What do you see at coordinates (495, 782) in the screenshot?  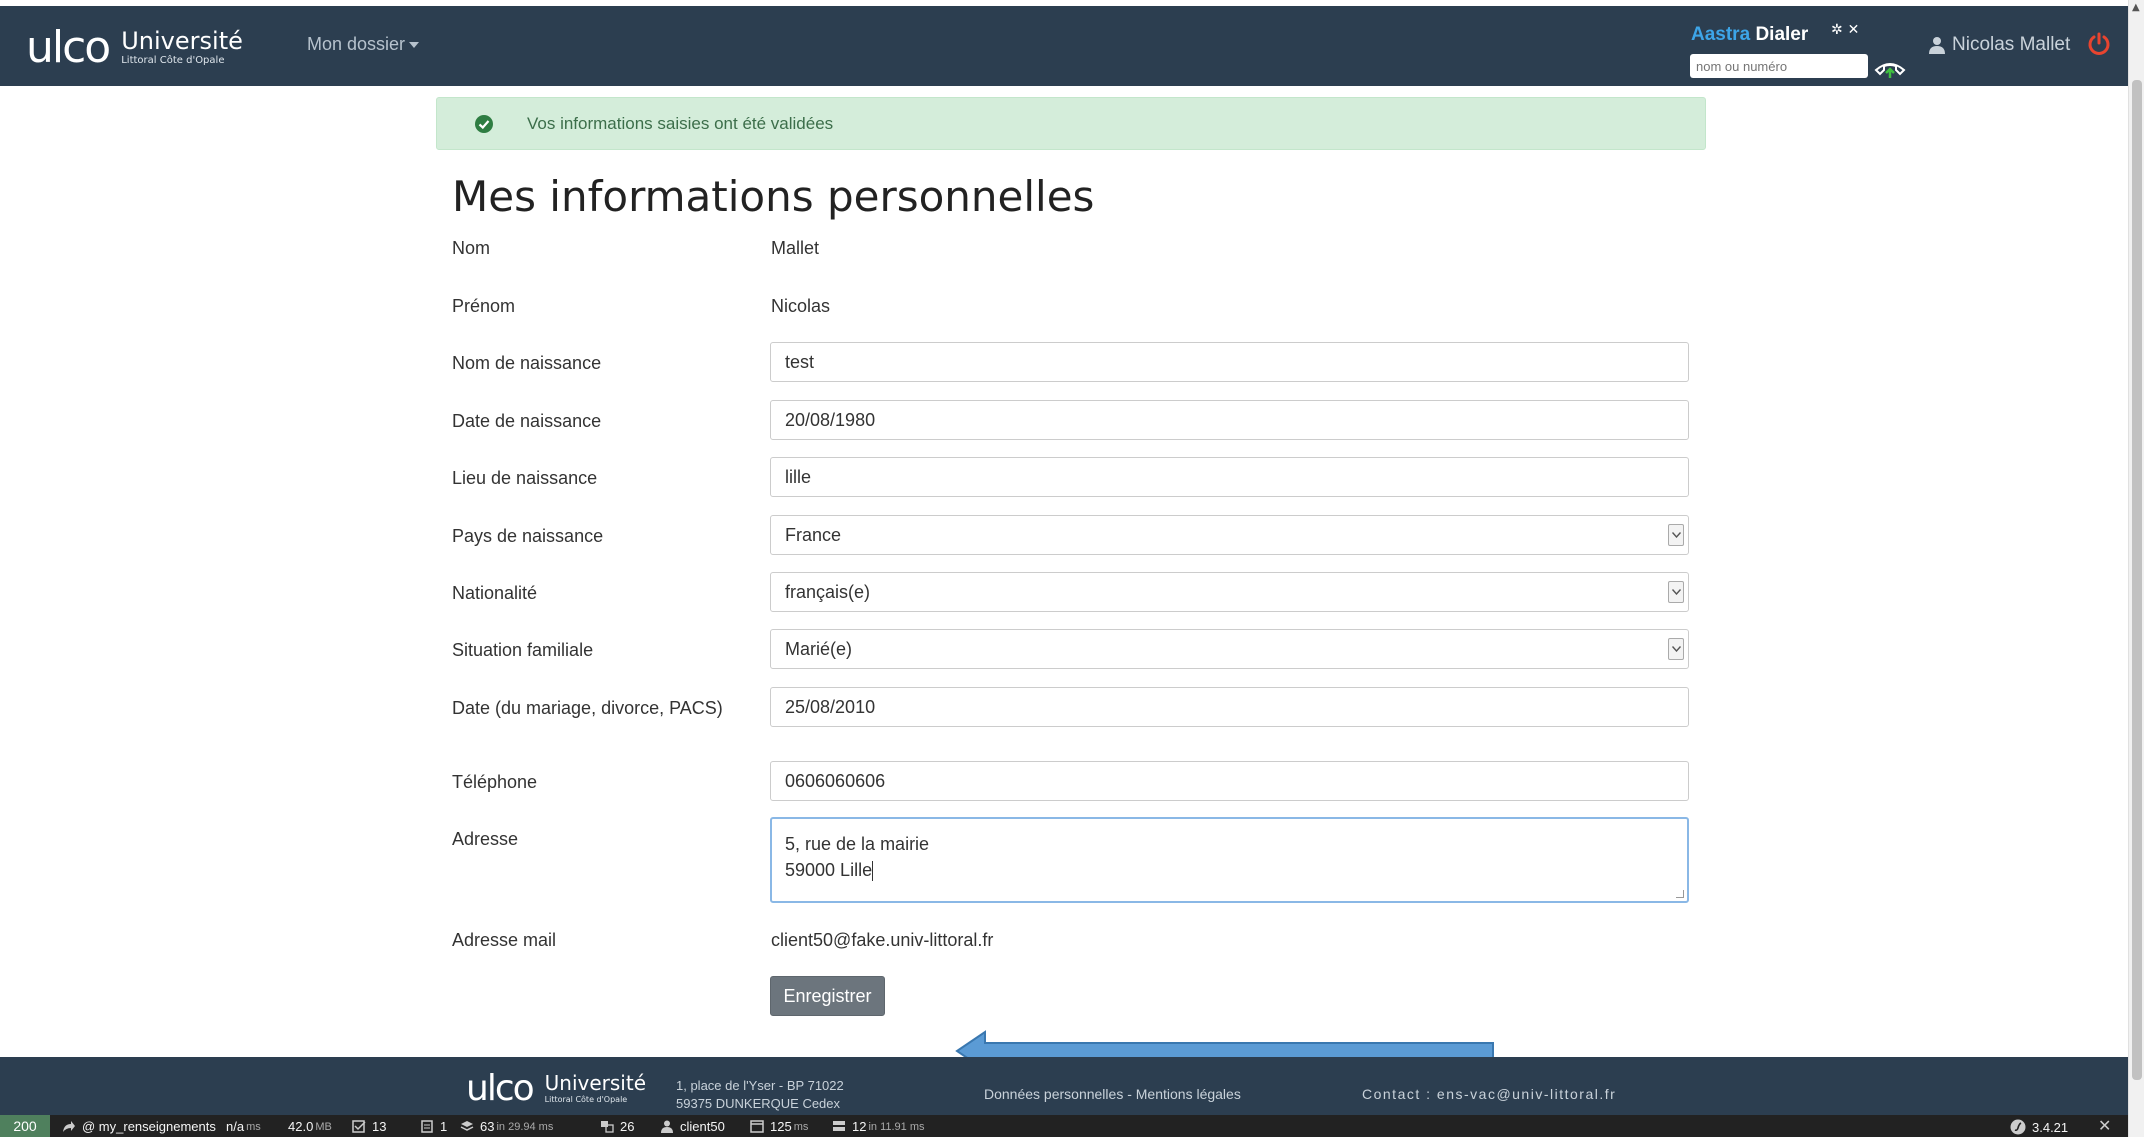 I see `label-telephone: Téléphone` at bounding box center [495, 782].